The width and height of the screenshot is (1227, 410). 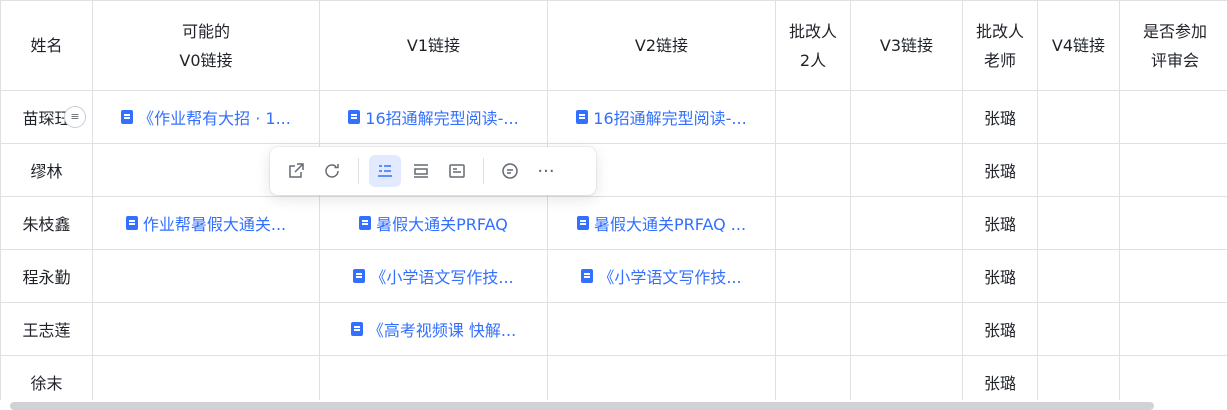 What do you see at coordinates (613, 170) in the screenshot?
I see `table-row: 缪林 张璐` at bounding box center [613, 170].